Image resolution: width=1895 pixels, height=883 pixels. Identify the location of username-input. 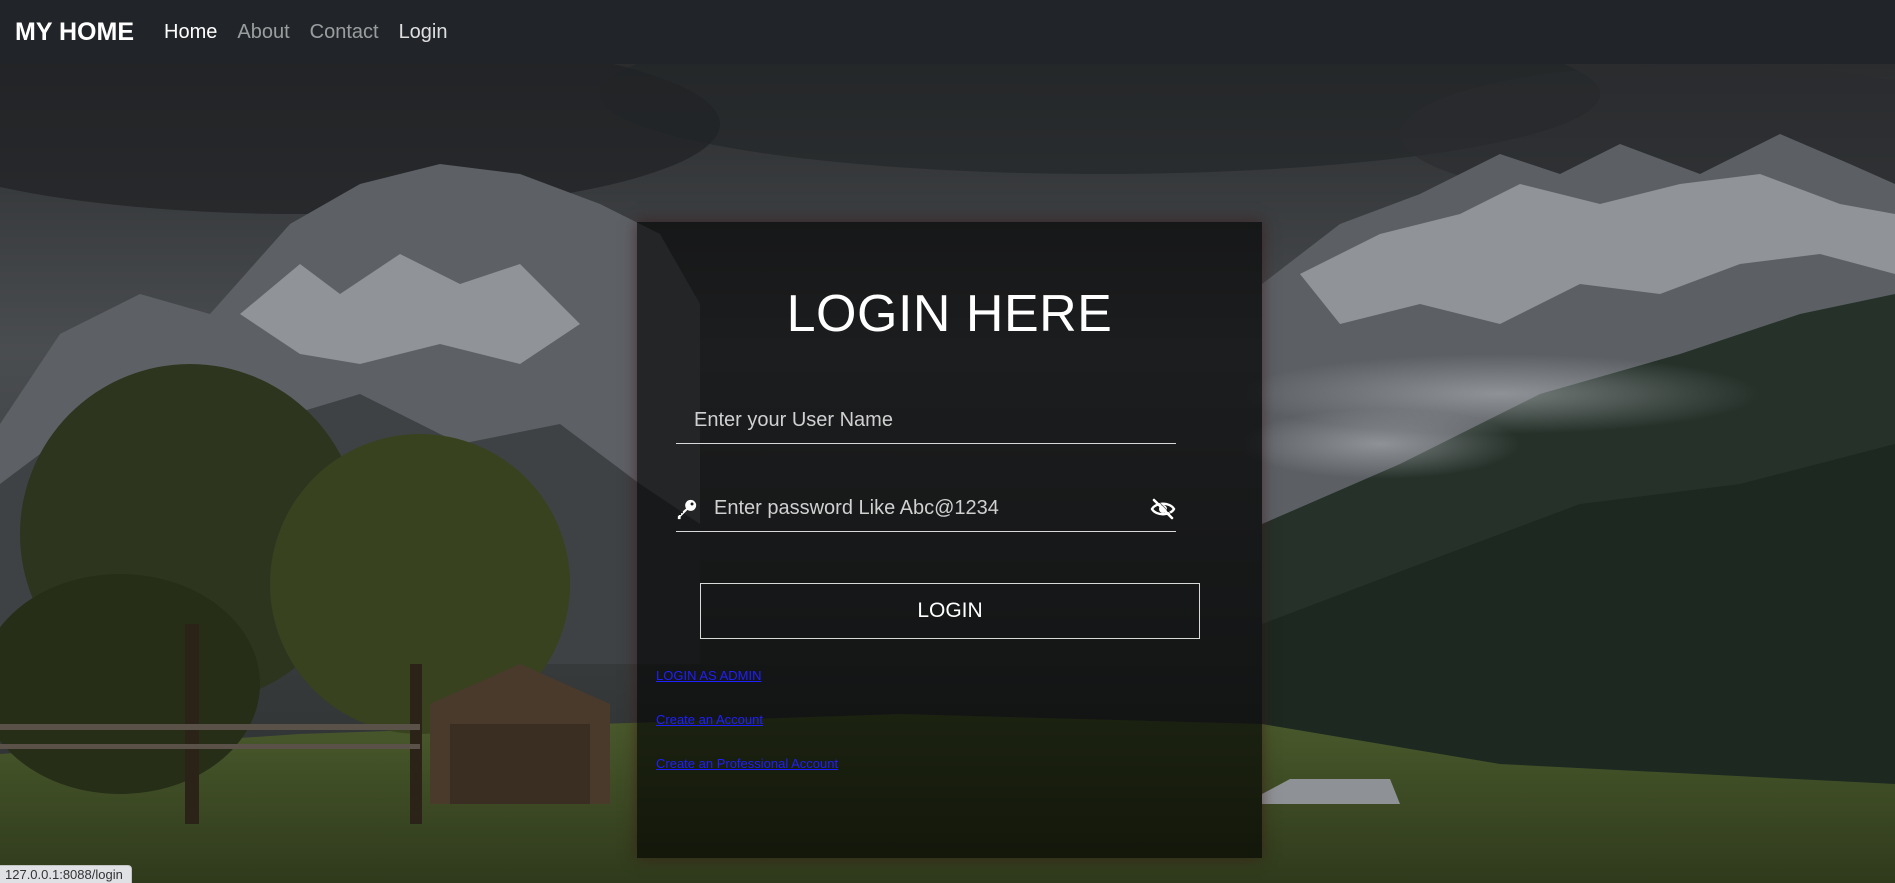
(926, 420).